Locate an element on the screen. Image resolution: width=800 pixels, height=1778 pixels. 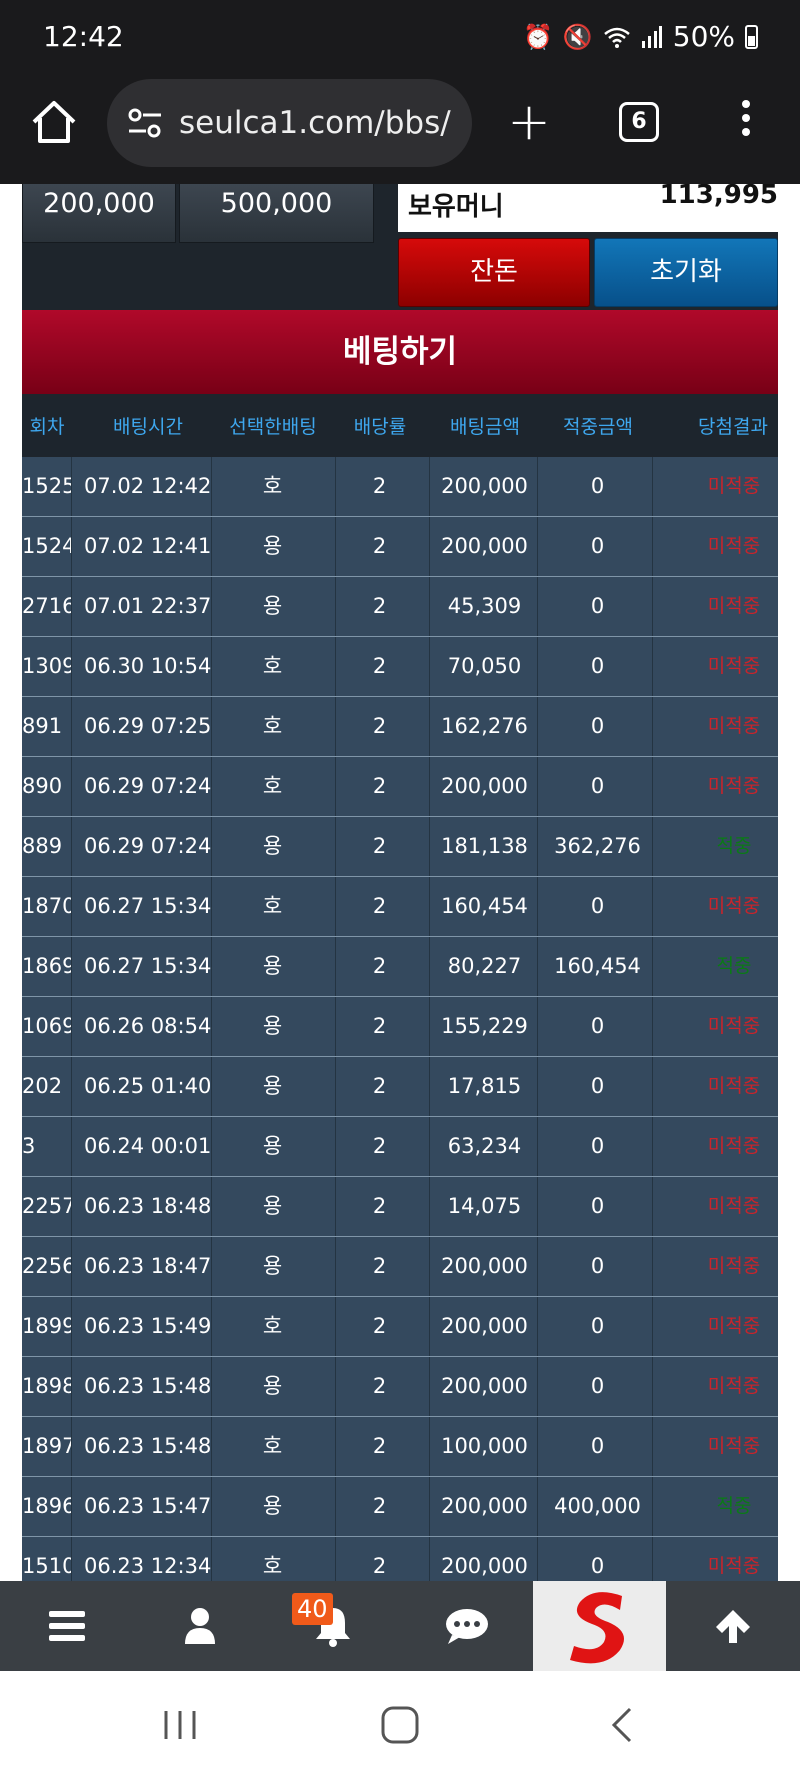
user-icon is located at coordinates (199, 1626).